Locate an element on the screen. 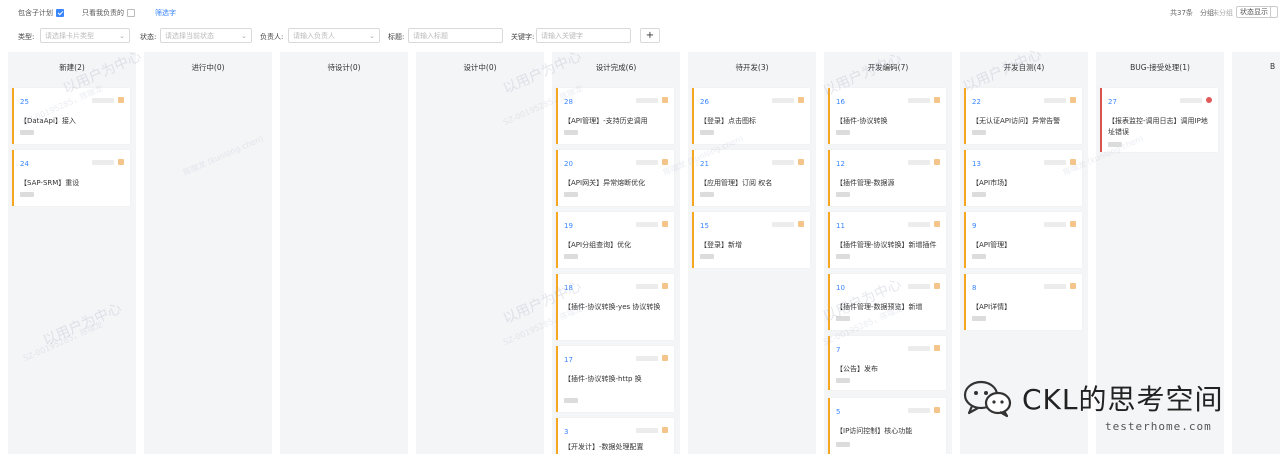  column-designing: 设计中(0) is located at coordinates (480, 253).